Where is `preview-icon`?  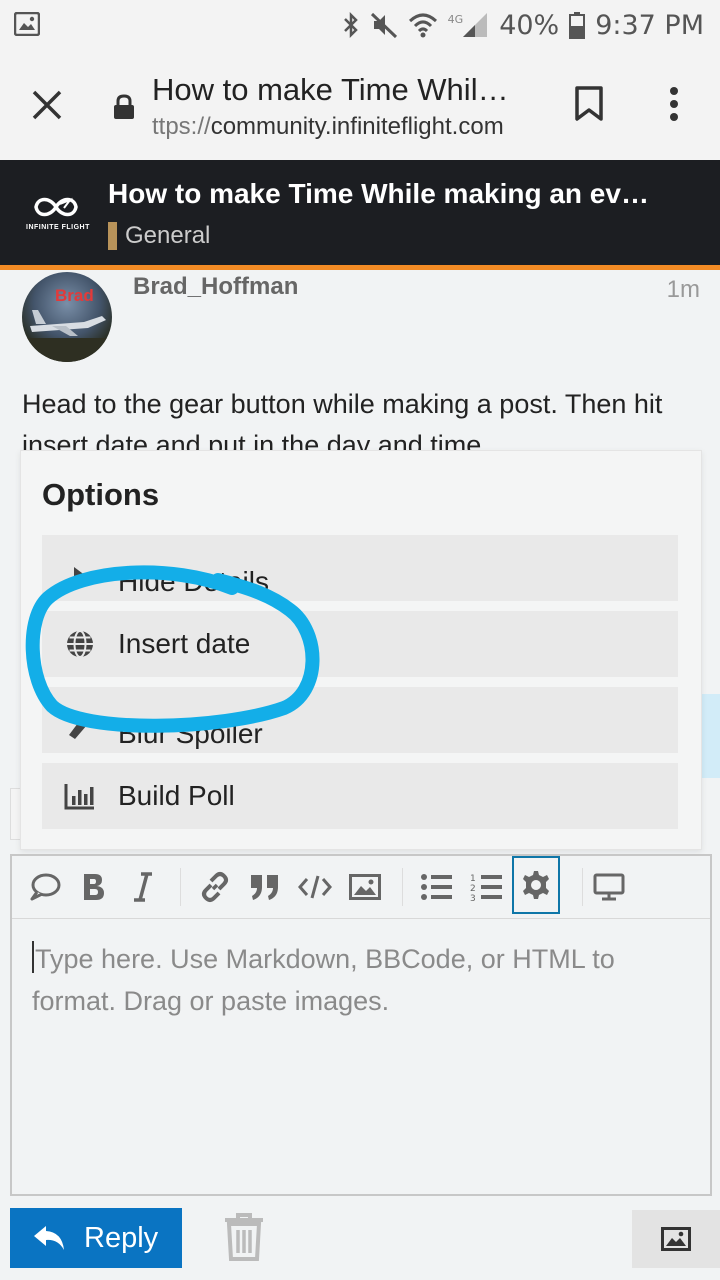 preview-icon is located at coordinates (609, 887).